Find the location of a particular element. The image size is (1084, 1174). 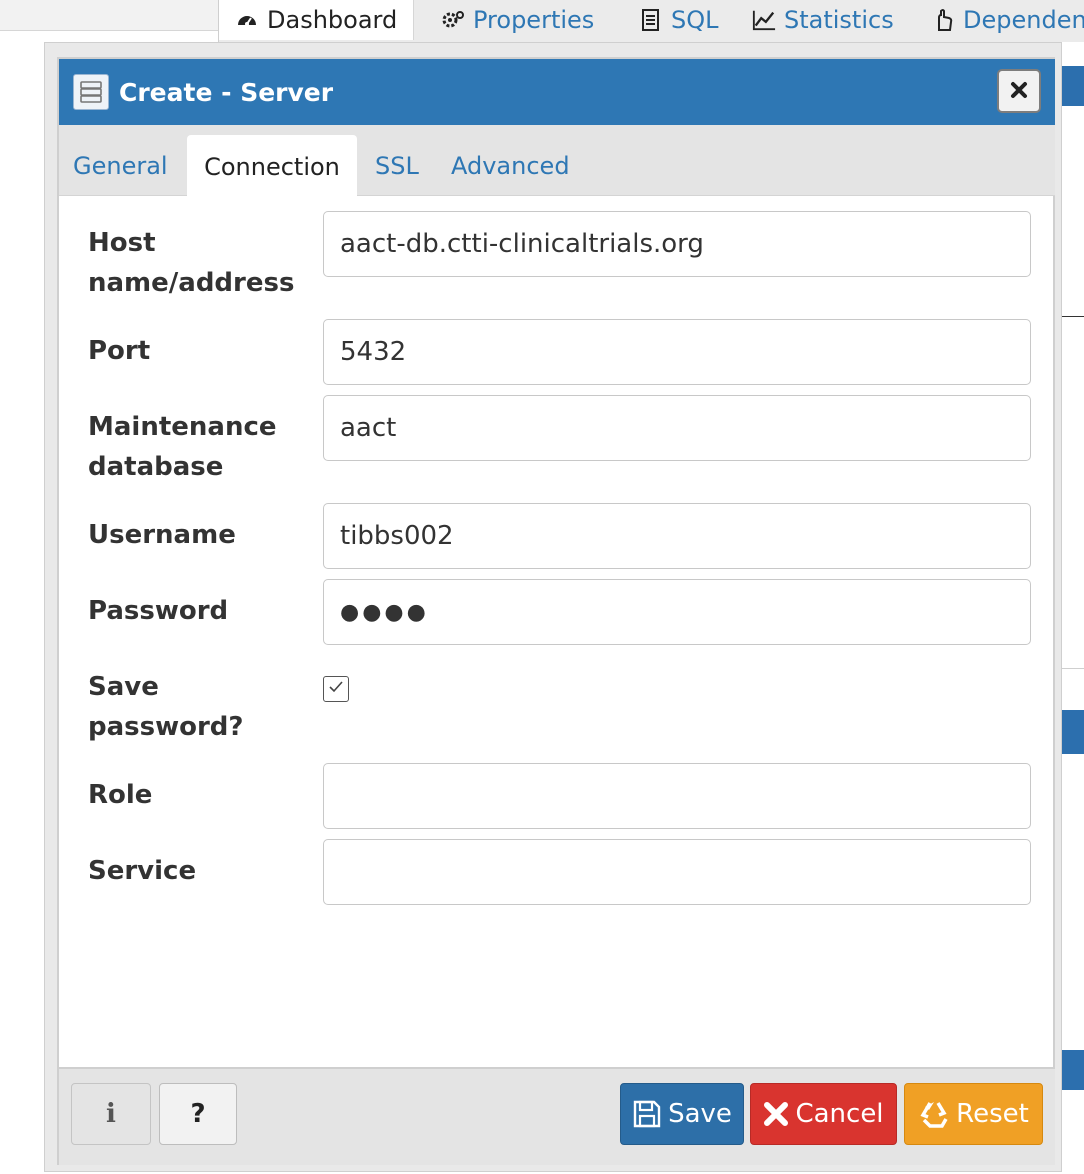

cancel-button: Cancel is located at coordinates (823, 1114).